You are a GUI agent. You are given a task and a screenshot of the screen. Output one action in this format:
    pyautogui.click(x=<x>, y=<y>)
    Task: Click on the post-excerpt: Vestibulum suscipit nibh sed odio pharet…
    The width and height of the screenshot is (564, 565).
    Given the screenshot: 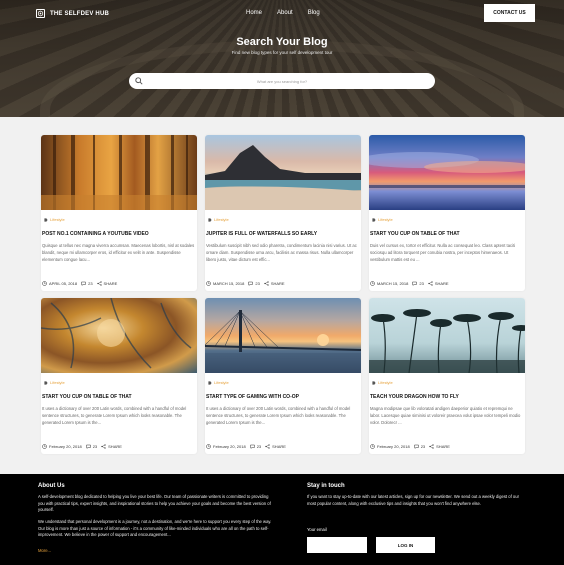 What is the action you would take?
    pyautogui.click(x=281, y=252)
    